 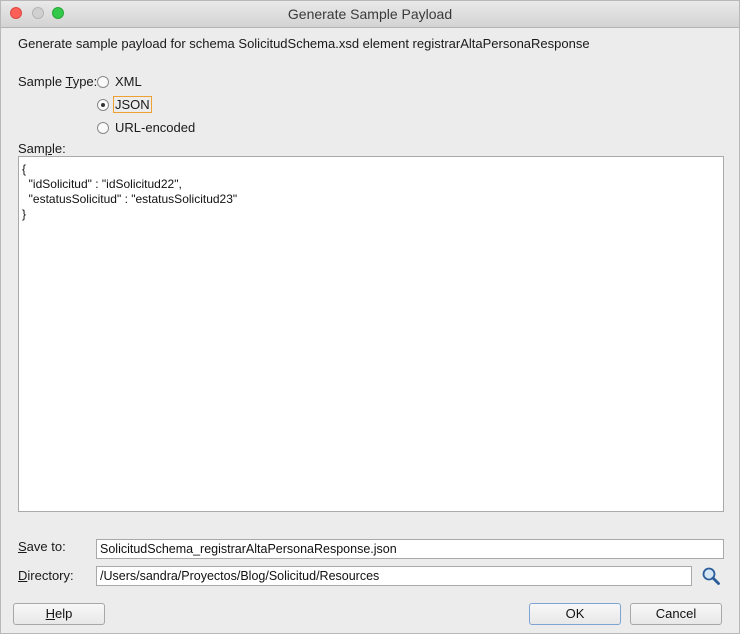 What do you see at coordinates (58, 81) in the screenshot?
I see `sample-type-label: Sample Type:` at bounding box center [58, 81].